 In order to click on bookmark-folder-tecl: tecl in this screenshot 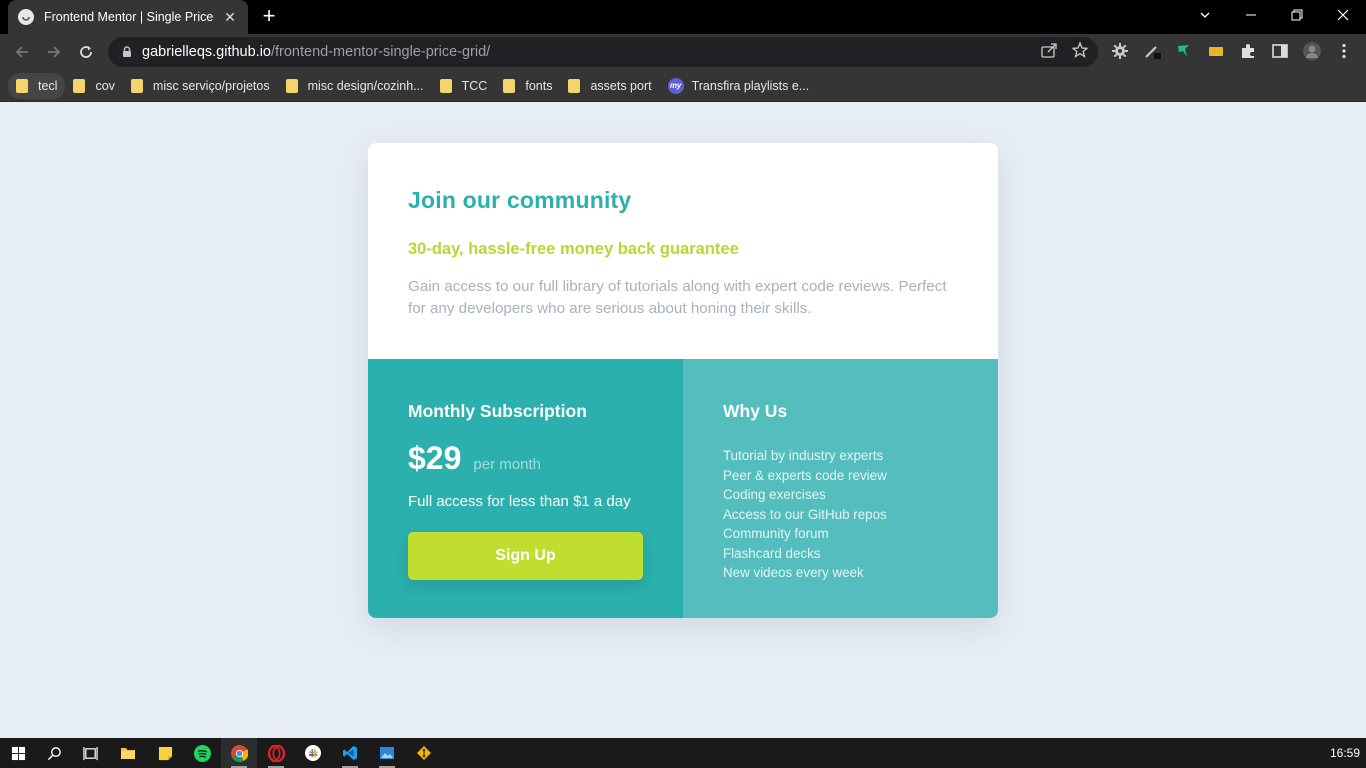, I will do `click(37, 85)`.